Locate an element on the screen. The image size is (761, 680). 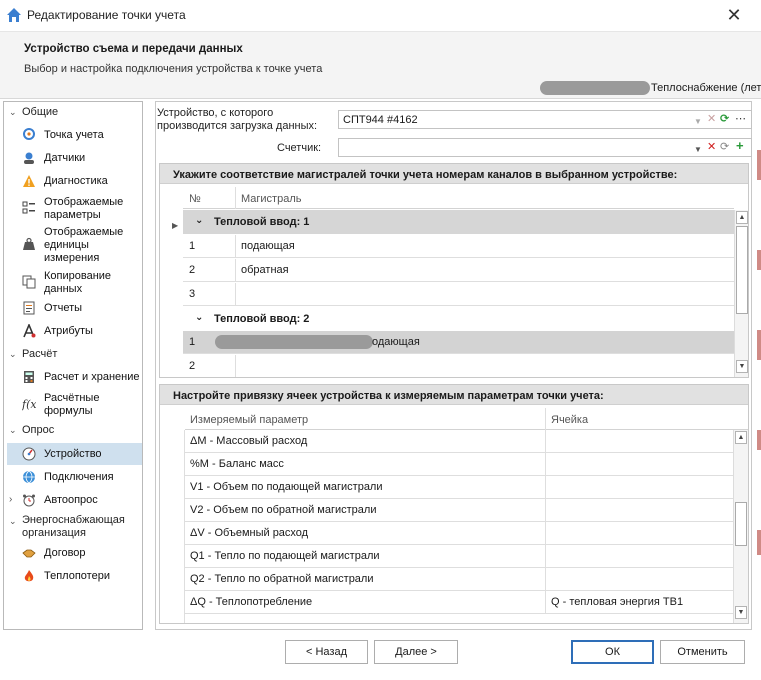
table-row-selected: 1 одающая is located at coordinates (458, 342).